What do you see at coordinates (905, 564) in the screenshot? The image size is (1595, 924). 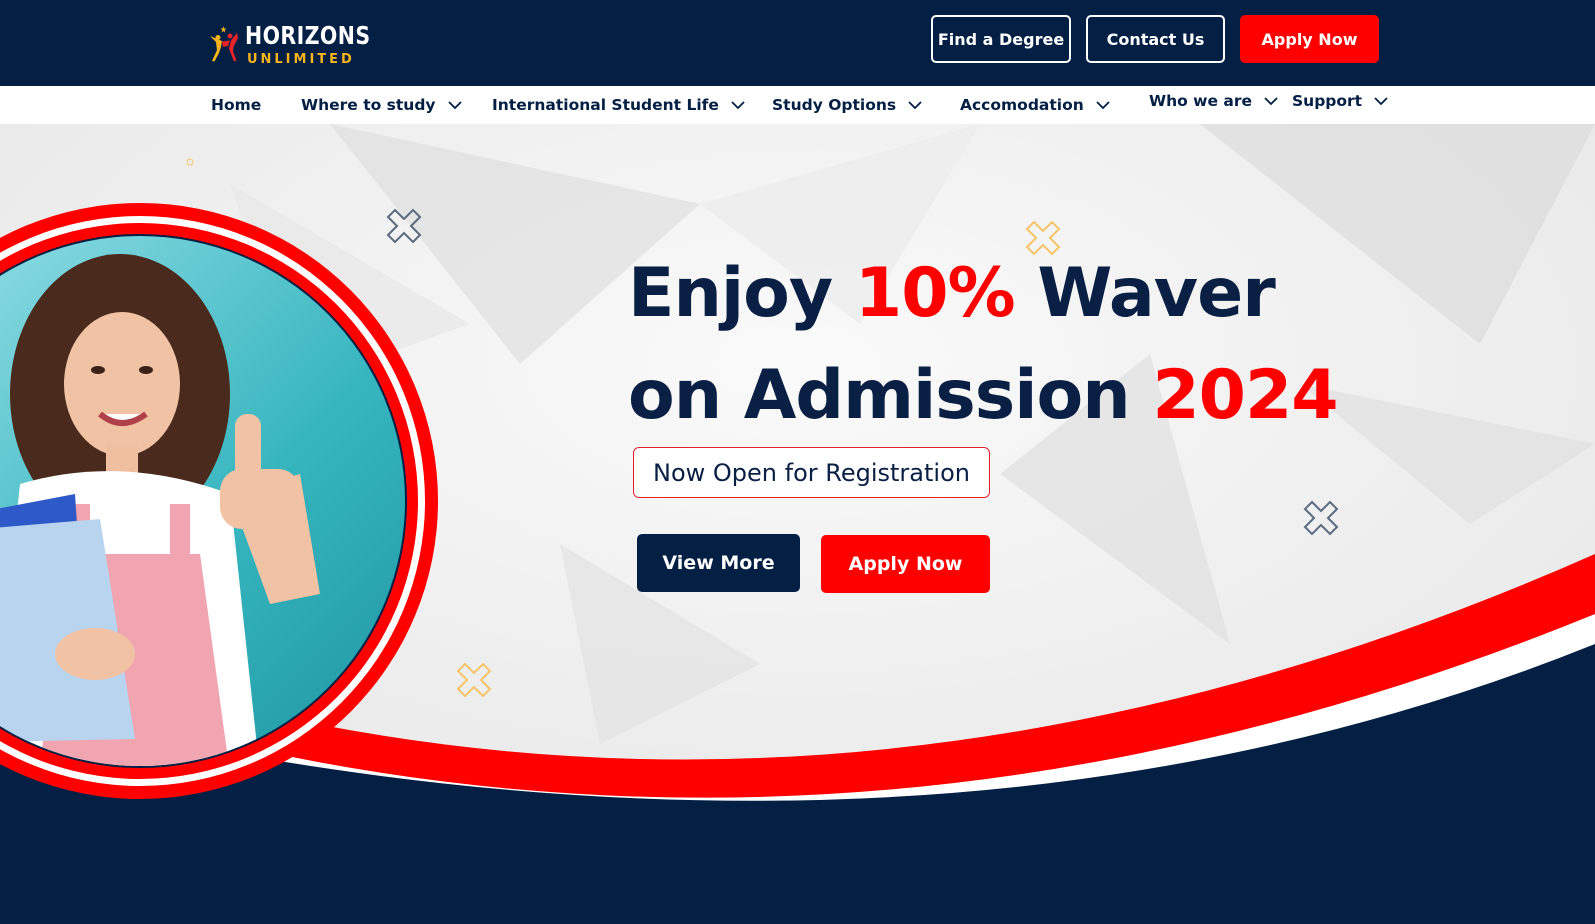 I see `apply-now-hero-button: Apply Now` at bounding box center [905, 564].